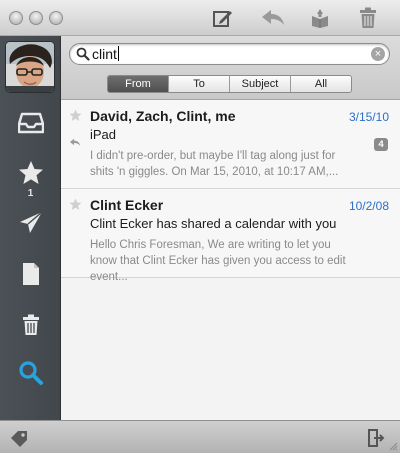 Image resolution: width=400 pixels, height=453 pixels. I want to click on clear-search-button: ×, so click(378, 54).